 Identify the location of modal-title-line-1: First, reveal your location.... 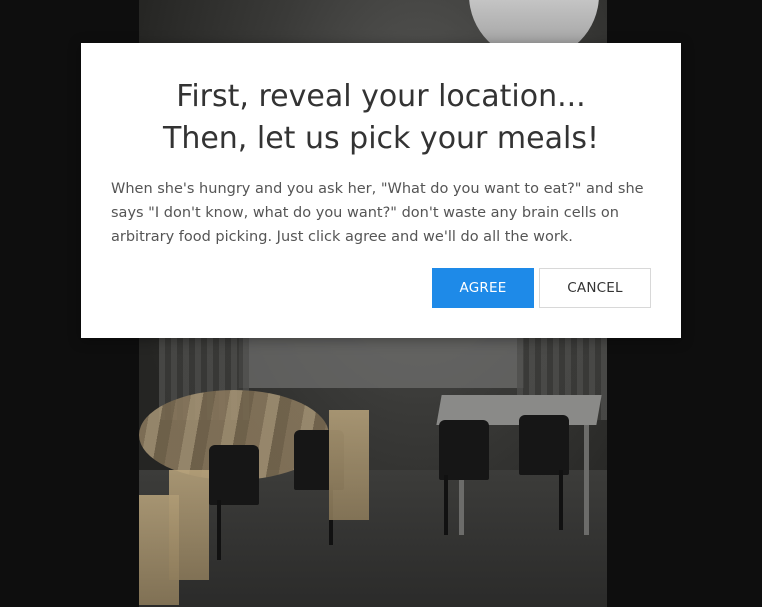
(381, 96).